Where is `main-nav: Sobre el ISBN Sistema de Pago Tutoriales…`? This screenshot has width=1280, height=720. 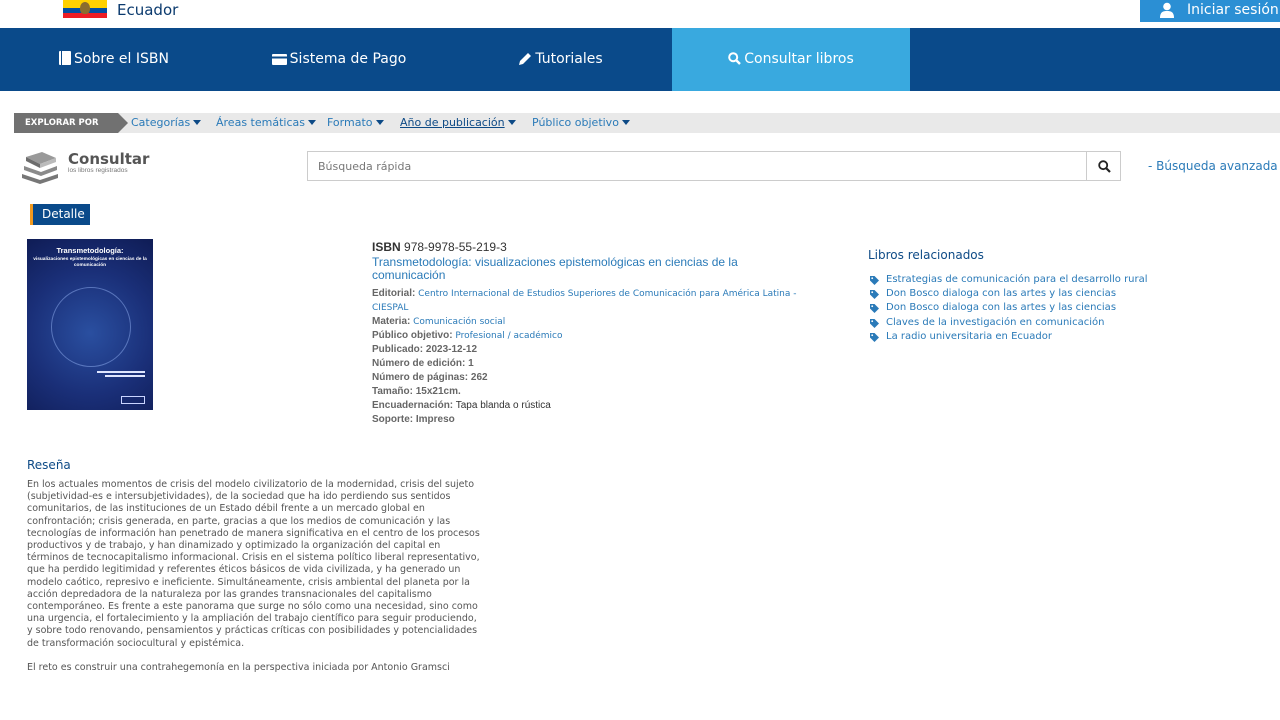
main-nav: Sobre el ISBN Sistema de Pago Tutoriales… is located at coordinates (640, 59).